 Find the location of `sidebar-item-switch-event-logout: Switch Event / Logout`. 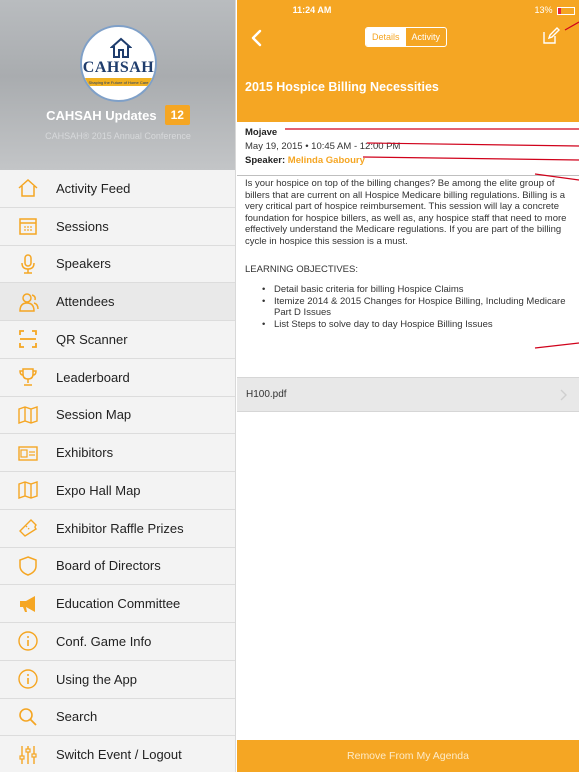

sidebar-item-switch-event-logout: Switch Event / Logout is located at coordinates (117, 754).